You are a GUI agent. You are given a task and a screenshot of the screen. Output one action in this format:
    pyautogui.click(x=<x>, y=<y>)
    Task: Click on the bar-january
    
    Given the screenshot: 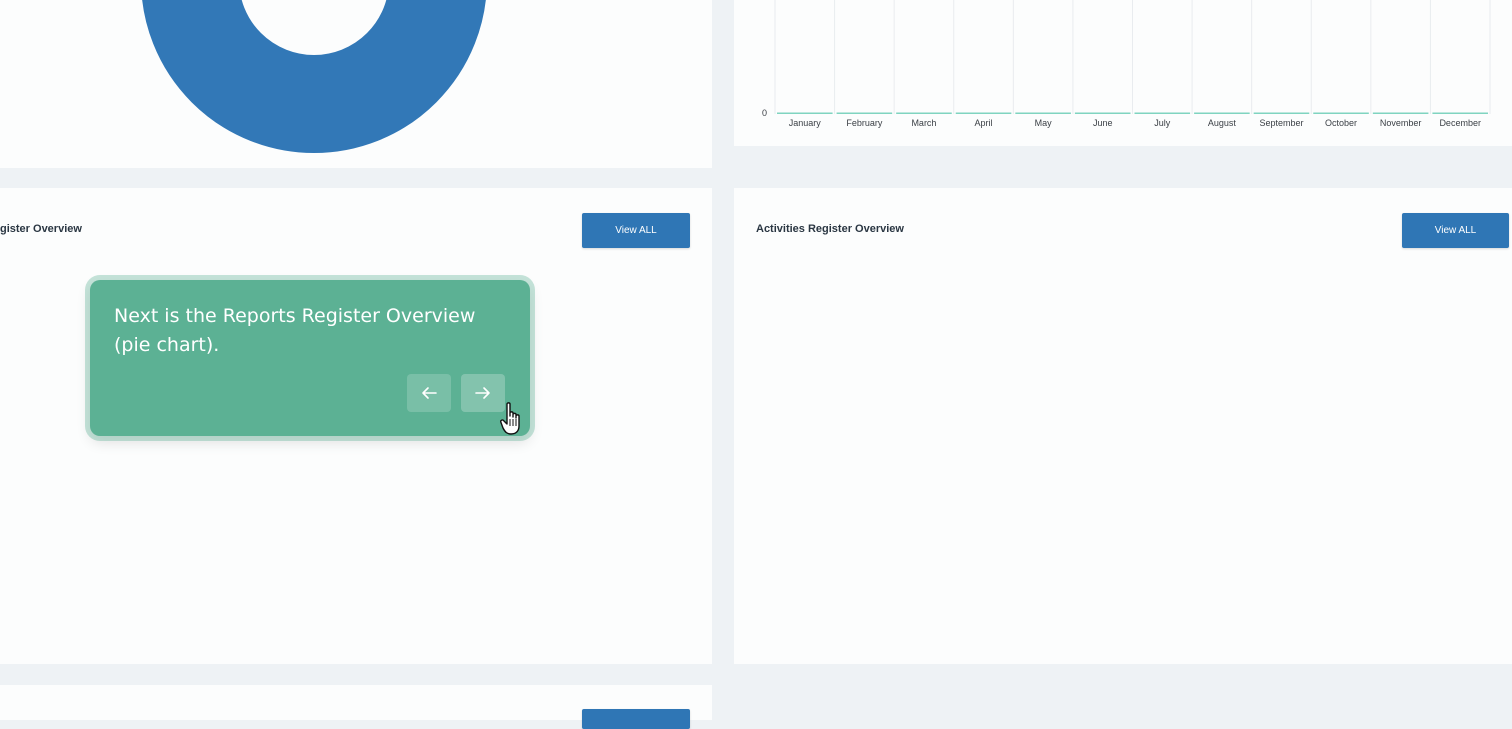 What is the action you would take?
    pyautogui.click(x=805, y=113)
    